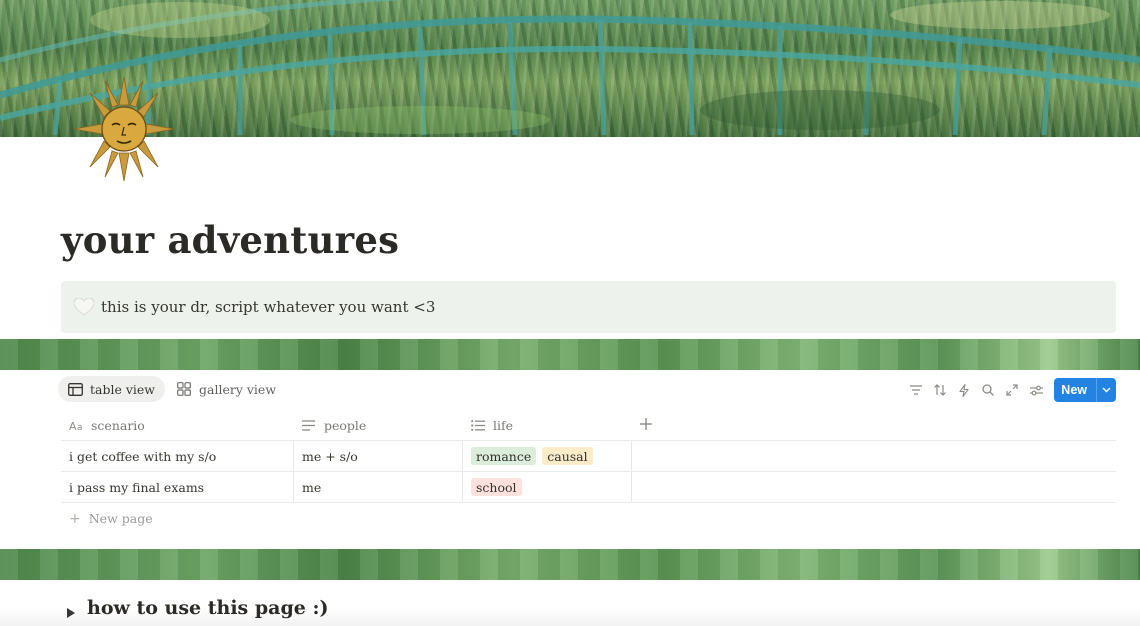  I want to click on column-header-people: people, so click(378, 425).